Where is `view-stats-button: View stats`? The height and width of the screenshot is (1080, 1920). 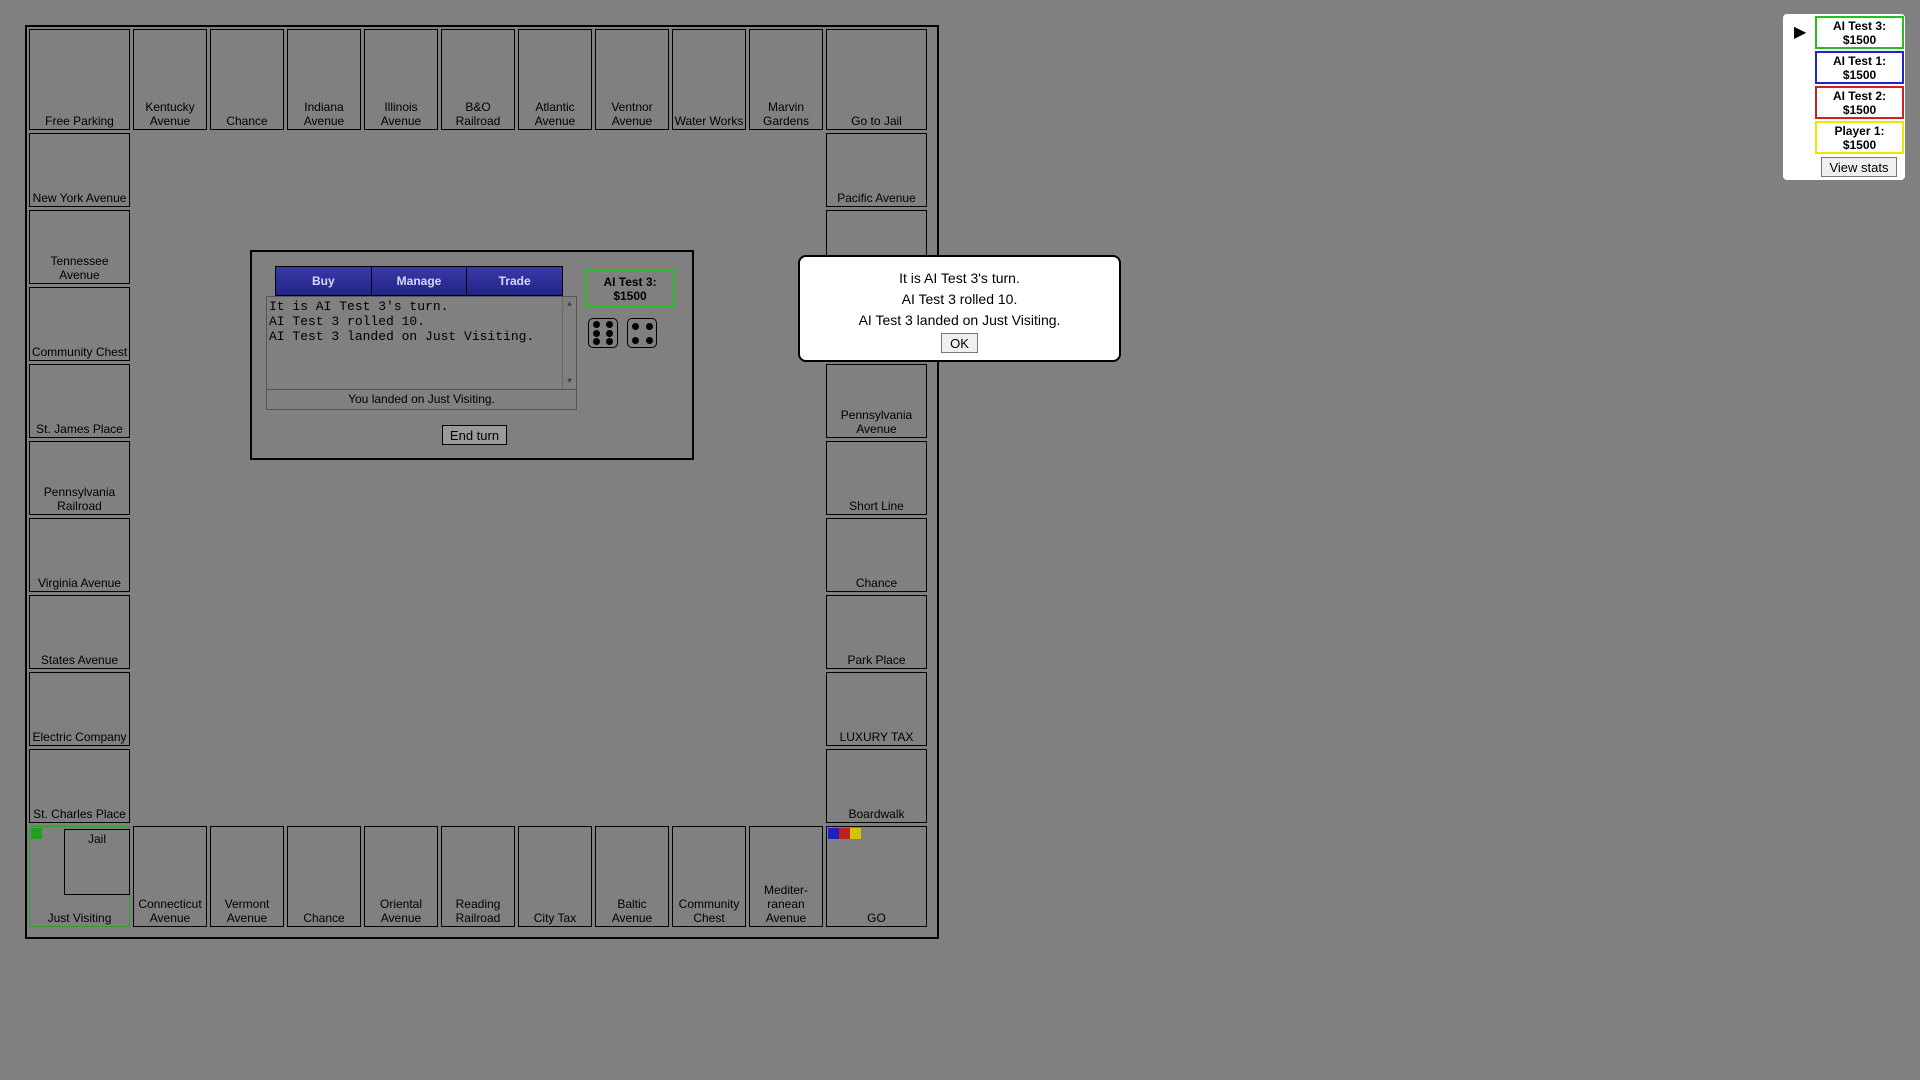 view-stats-button: View stats is located at coordinates (1859, 167).